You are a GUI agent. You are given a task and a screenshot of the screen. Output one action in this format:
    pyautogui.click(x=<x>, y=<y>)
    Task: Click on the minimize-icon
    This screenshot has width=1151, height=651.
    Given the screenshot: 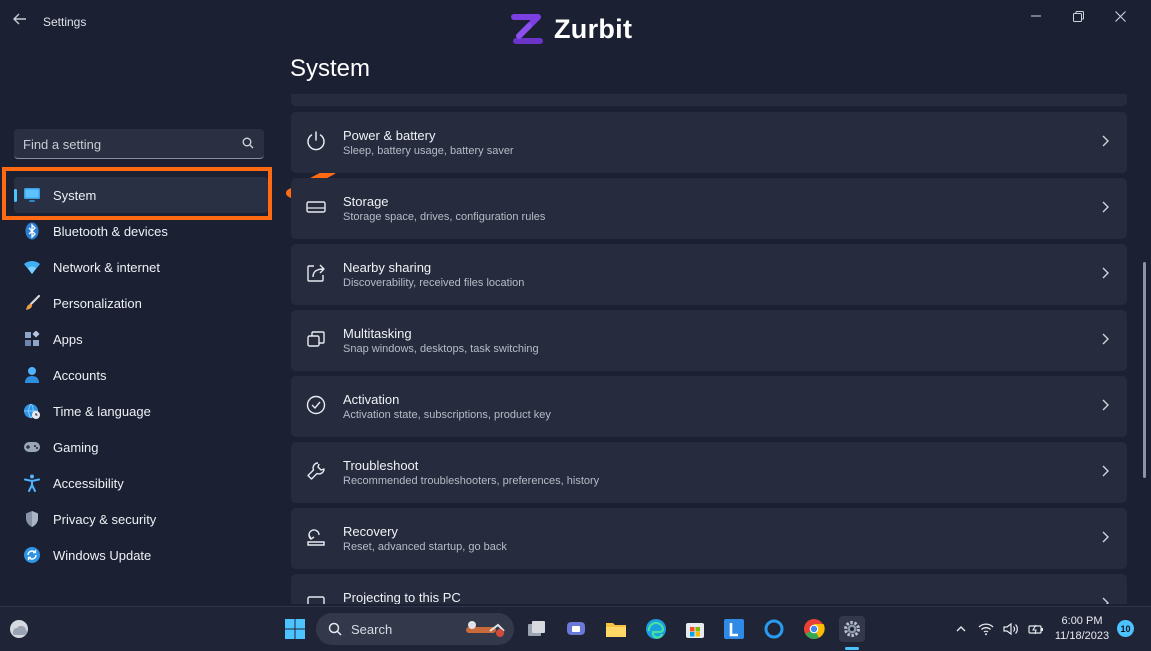 What is the action you would take?
    pyautogui.click(x=1036, y=16)
    